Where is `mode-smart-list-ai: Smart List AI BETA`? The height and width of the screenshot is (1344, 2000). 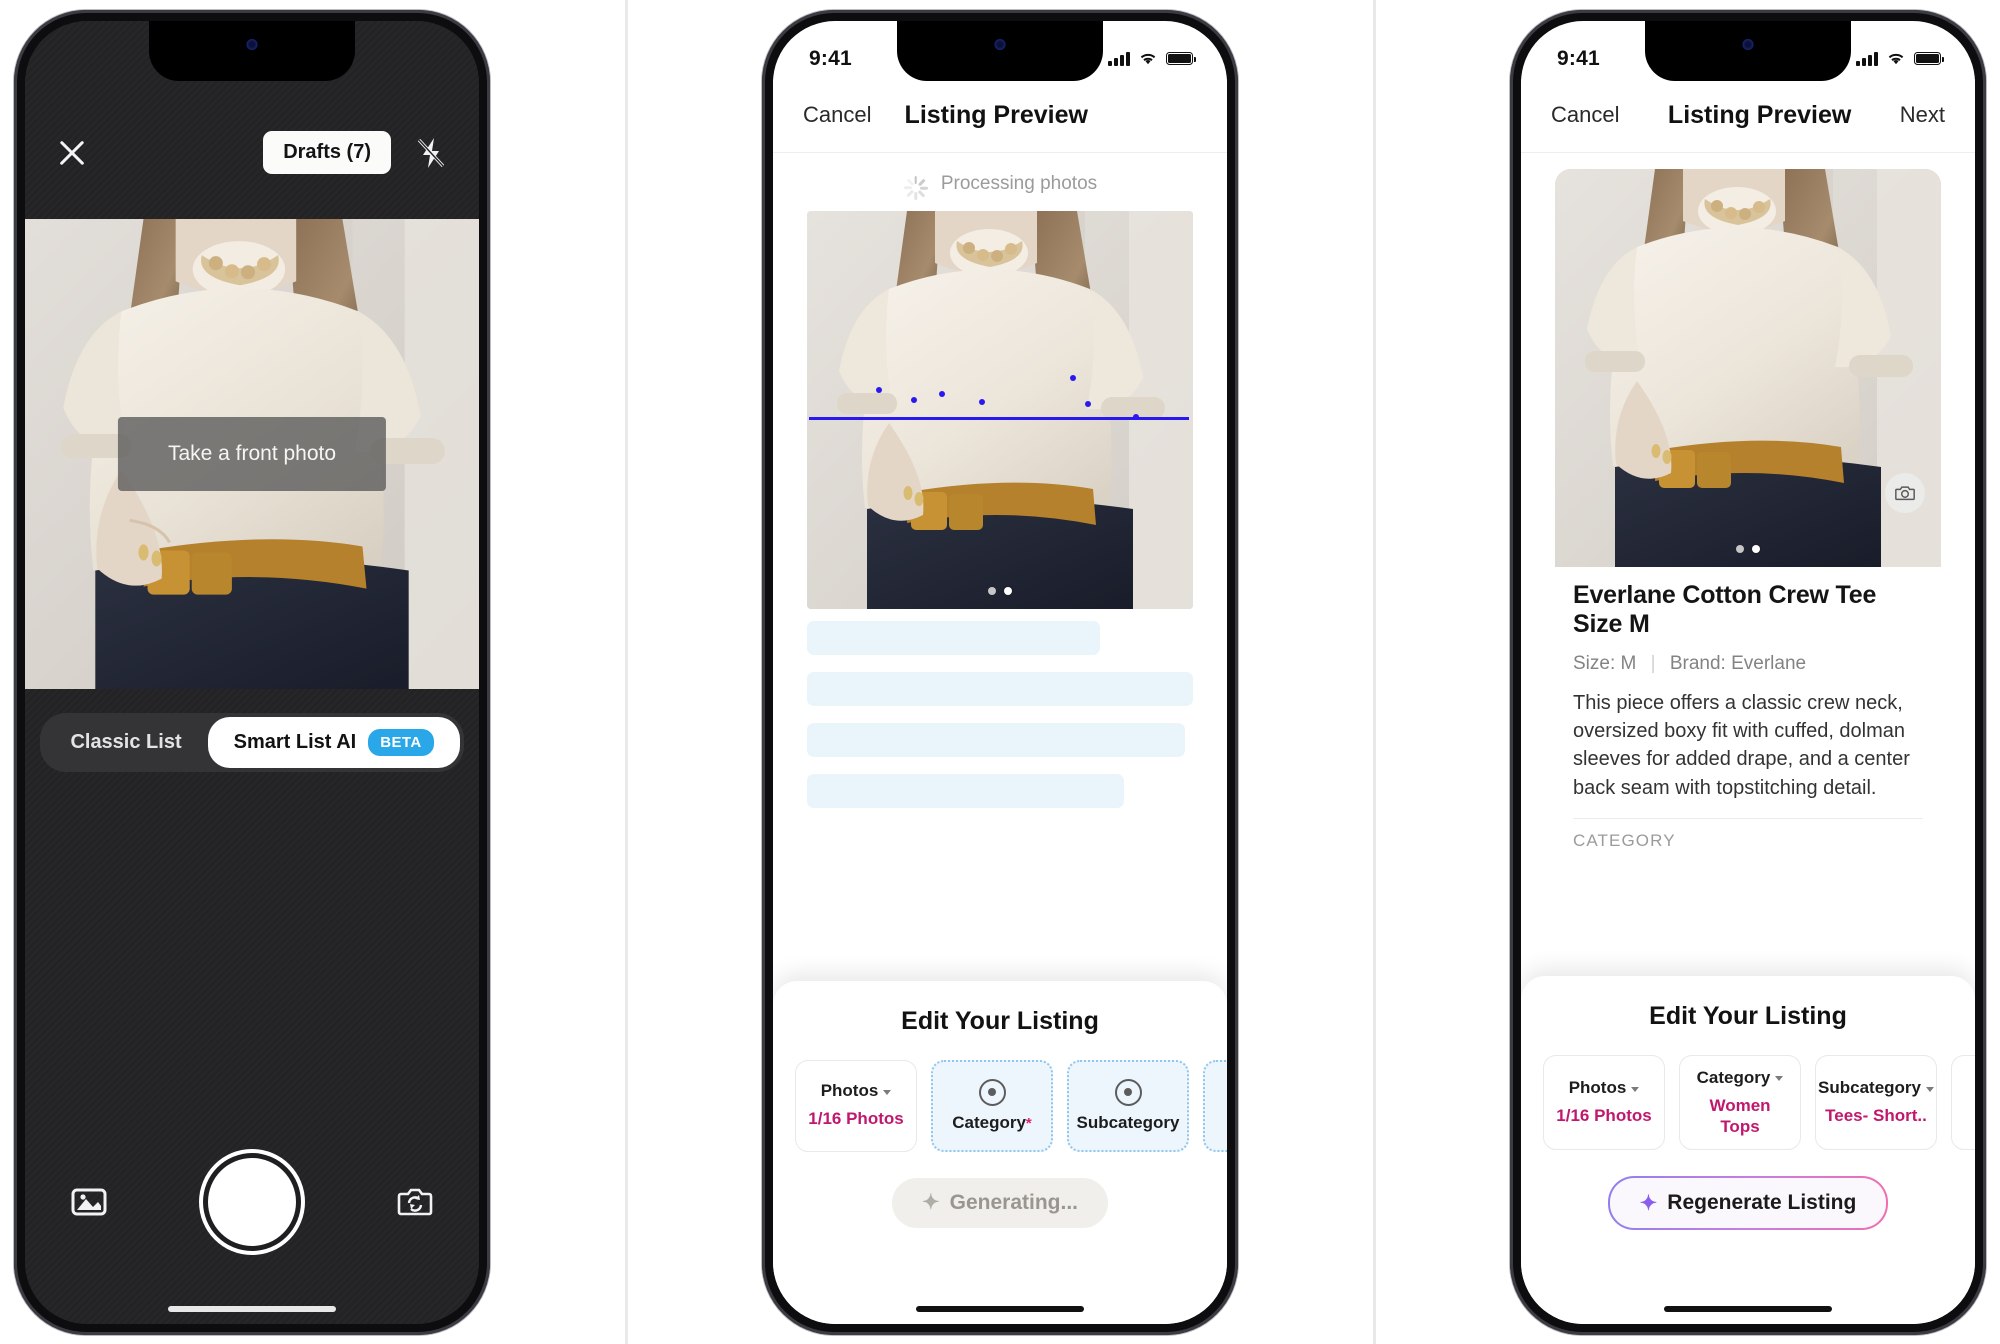 mode-smart-list-ai: Smart List AI BETA is located at coordinates (333, 742).